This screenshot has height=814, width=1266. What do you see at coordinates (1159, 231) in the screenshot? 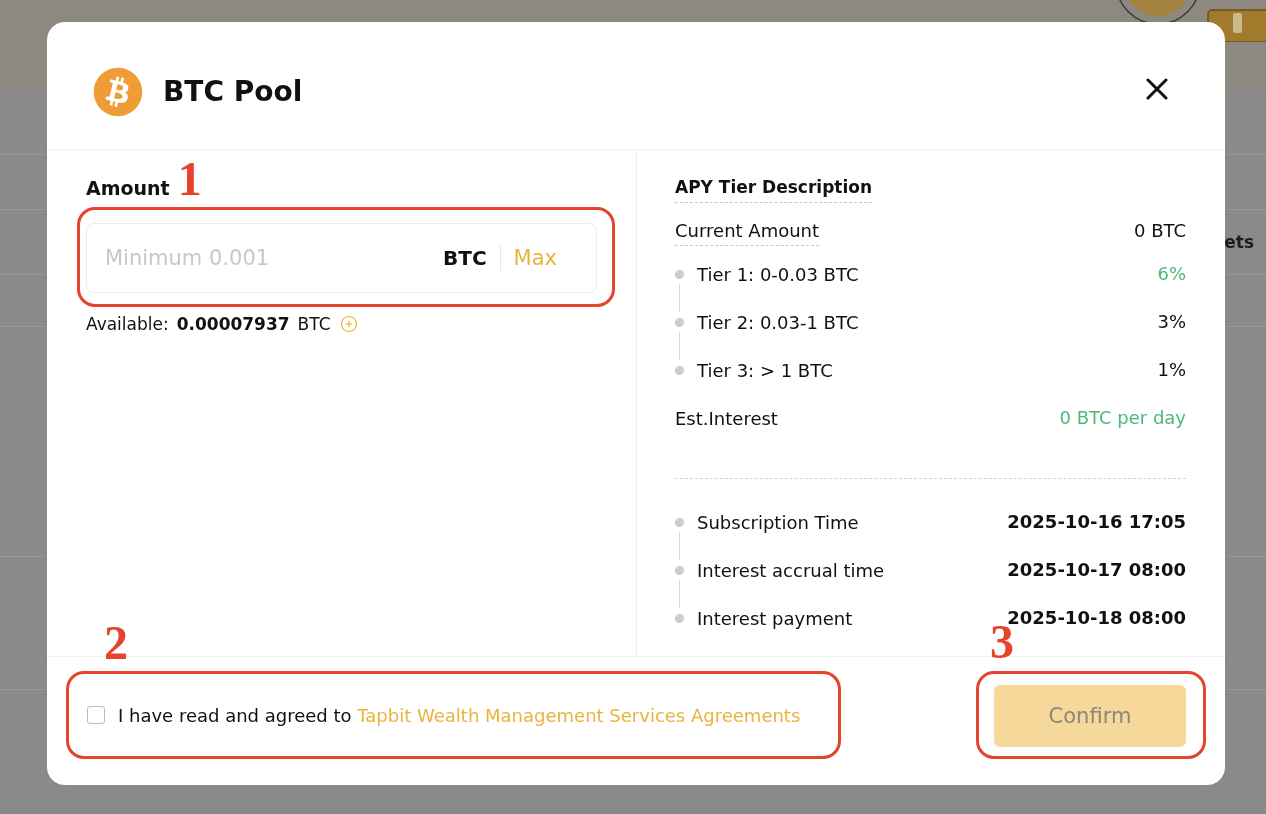
I see `current-amount-value: 0 BTC` at bounding box center [1159, 231].